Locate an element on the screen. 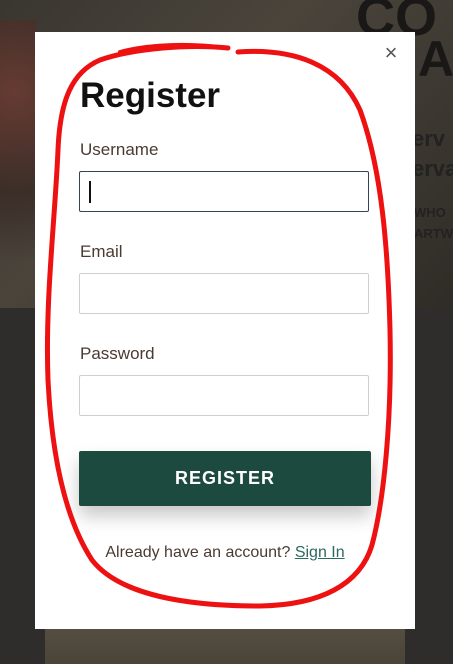  background-small-text-1: WHO is located at coordinates (430, 212).